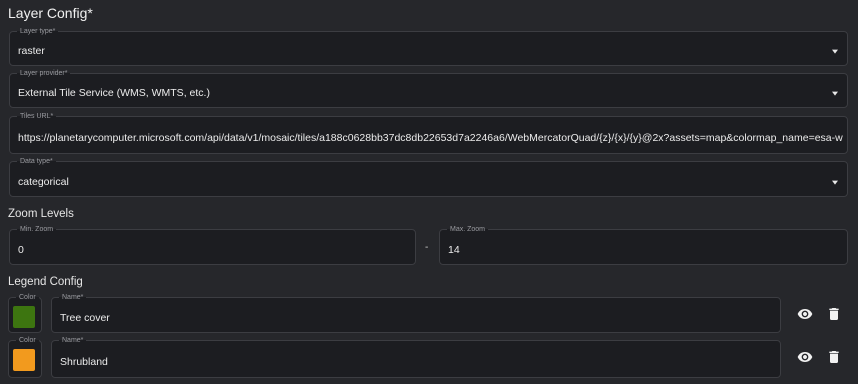 The height and width of the screenshot is (384, 858). Describe the element at coordinates (643, 245) in the screenshot. I see `max-zoom-input: Max. Zoom 14` at that location.